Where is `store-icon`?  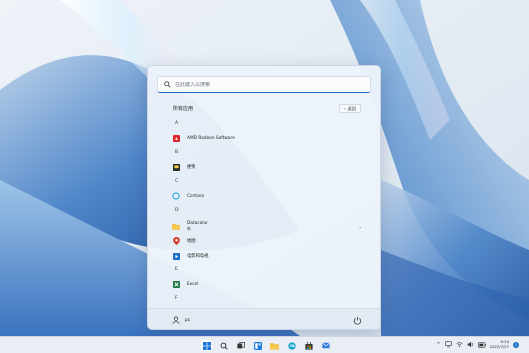
store-icon is located at coordinates (308, 345).